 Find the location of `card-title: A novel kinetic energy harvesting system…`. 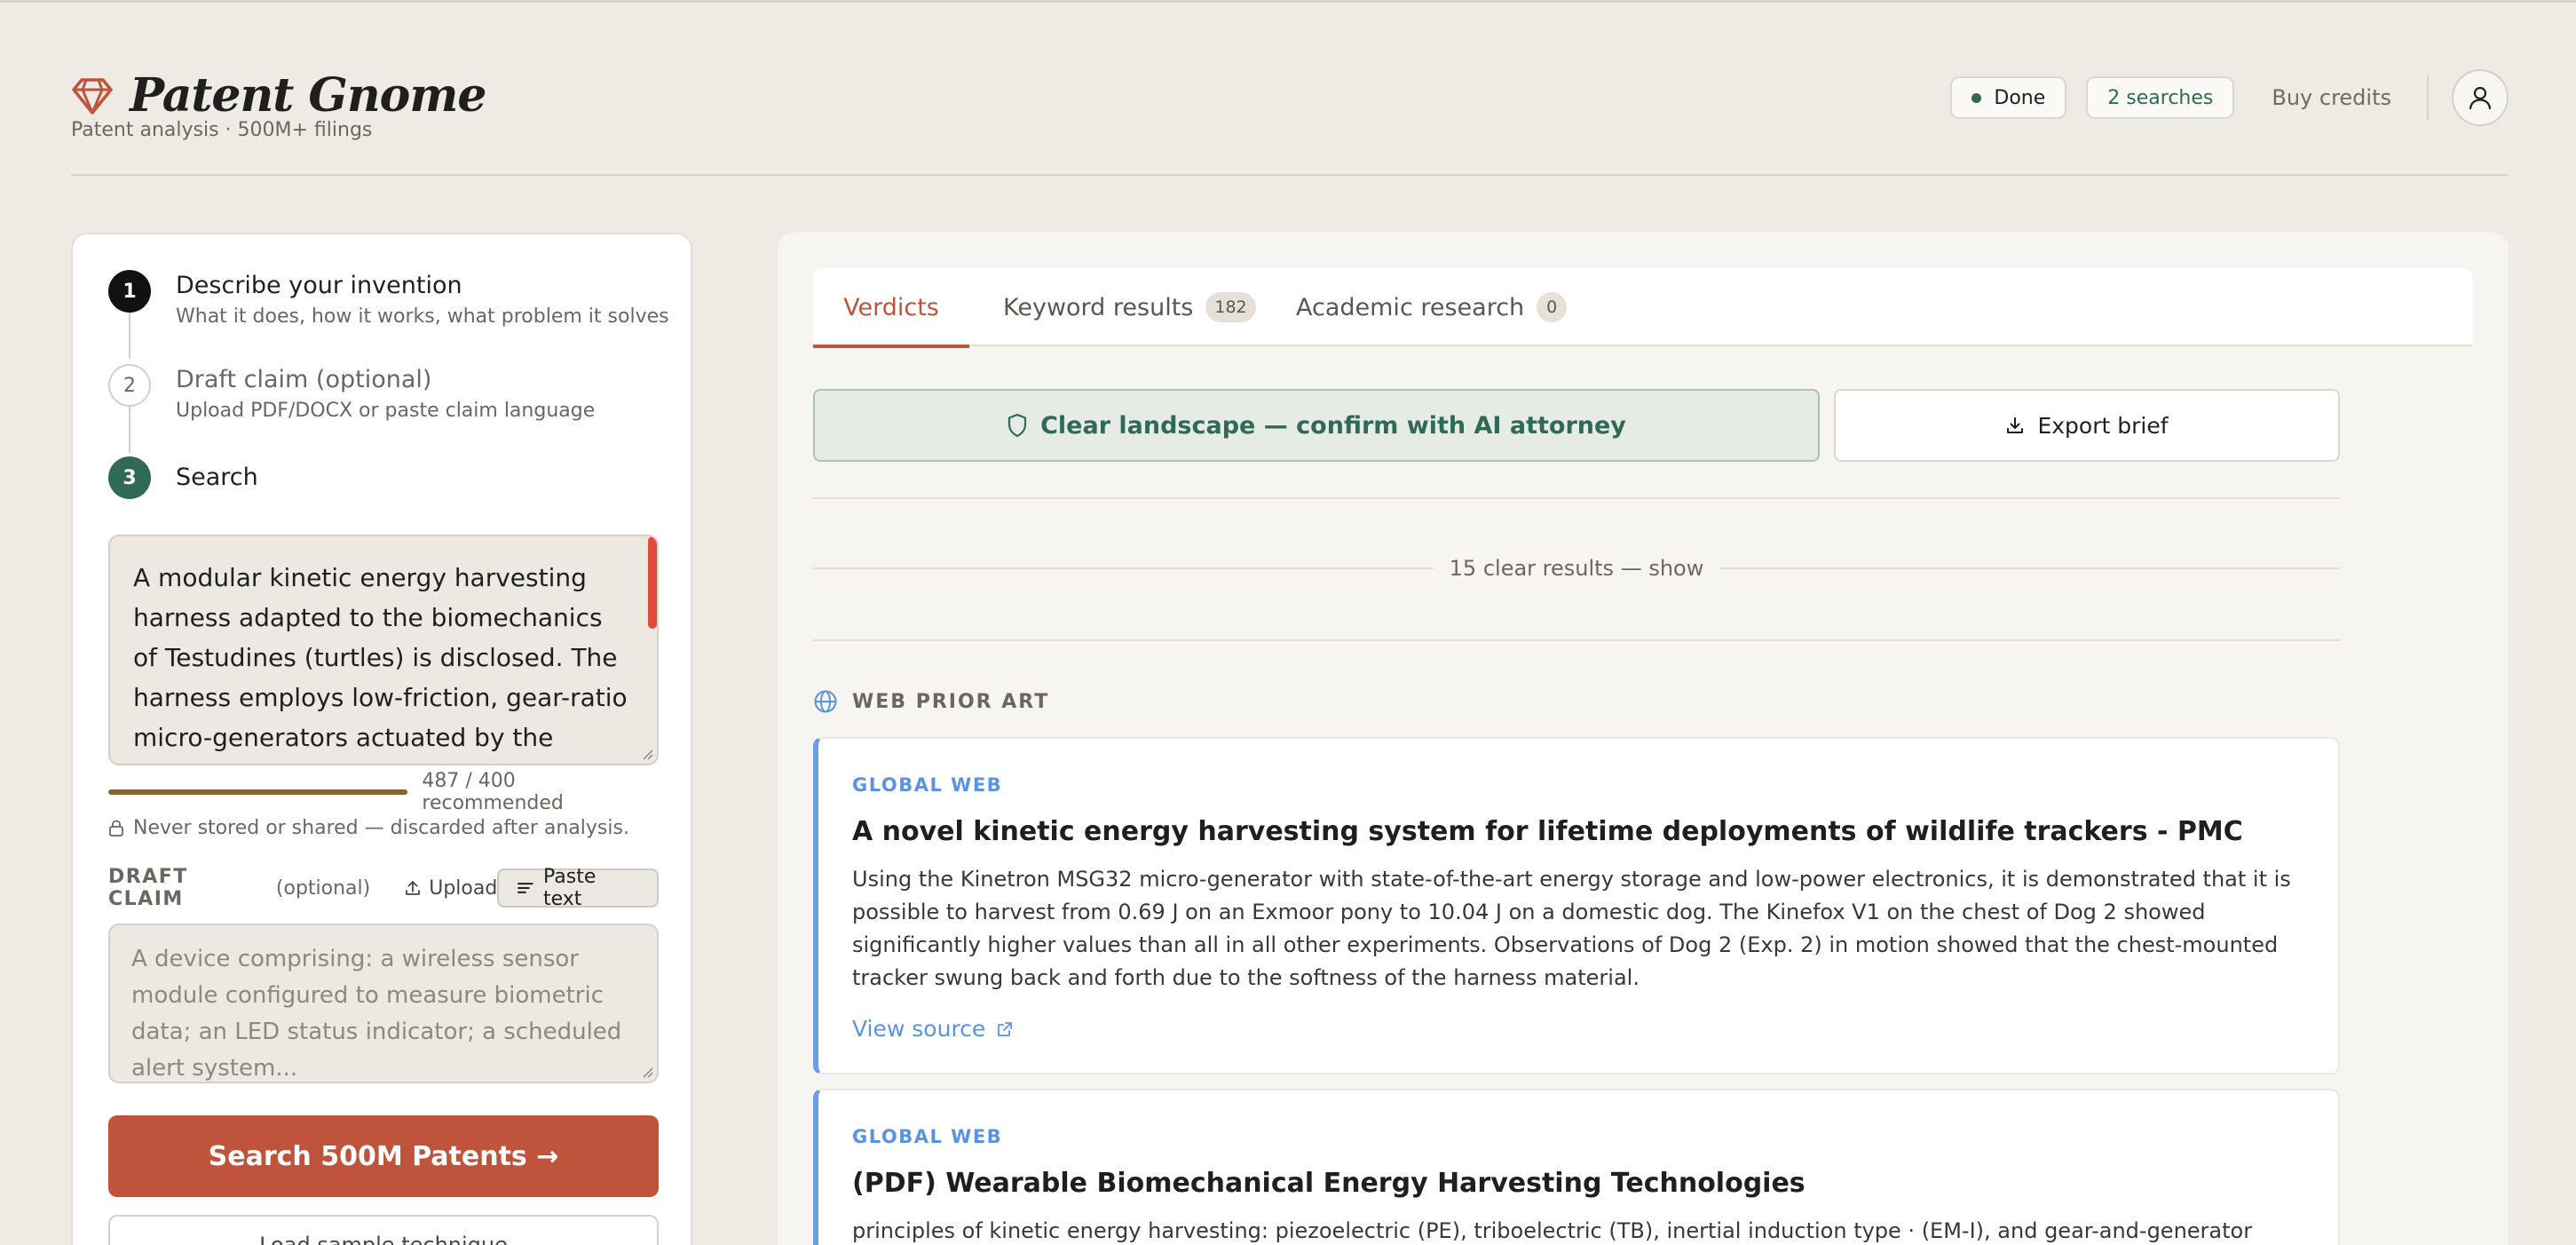

card-title: A novel kinetic energy harvesting system… is located at coordinates (1547, 831).